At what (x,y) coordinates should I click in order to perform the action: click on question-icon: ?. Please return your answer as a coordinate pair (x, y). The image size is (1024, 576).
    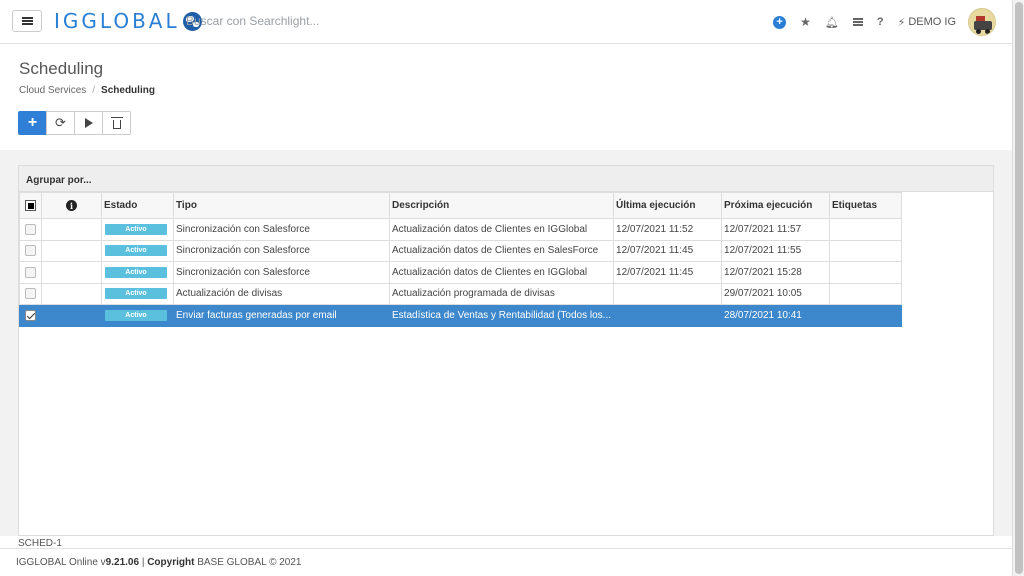
    Looking at the image, I should click on (880, 22).